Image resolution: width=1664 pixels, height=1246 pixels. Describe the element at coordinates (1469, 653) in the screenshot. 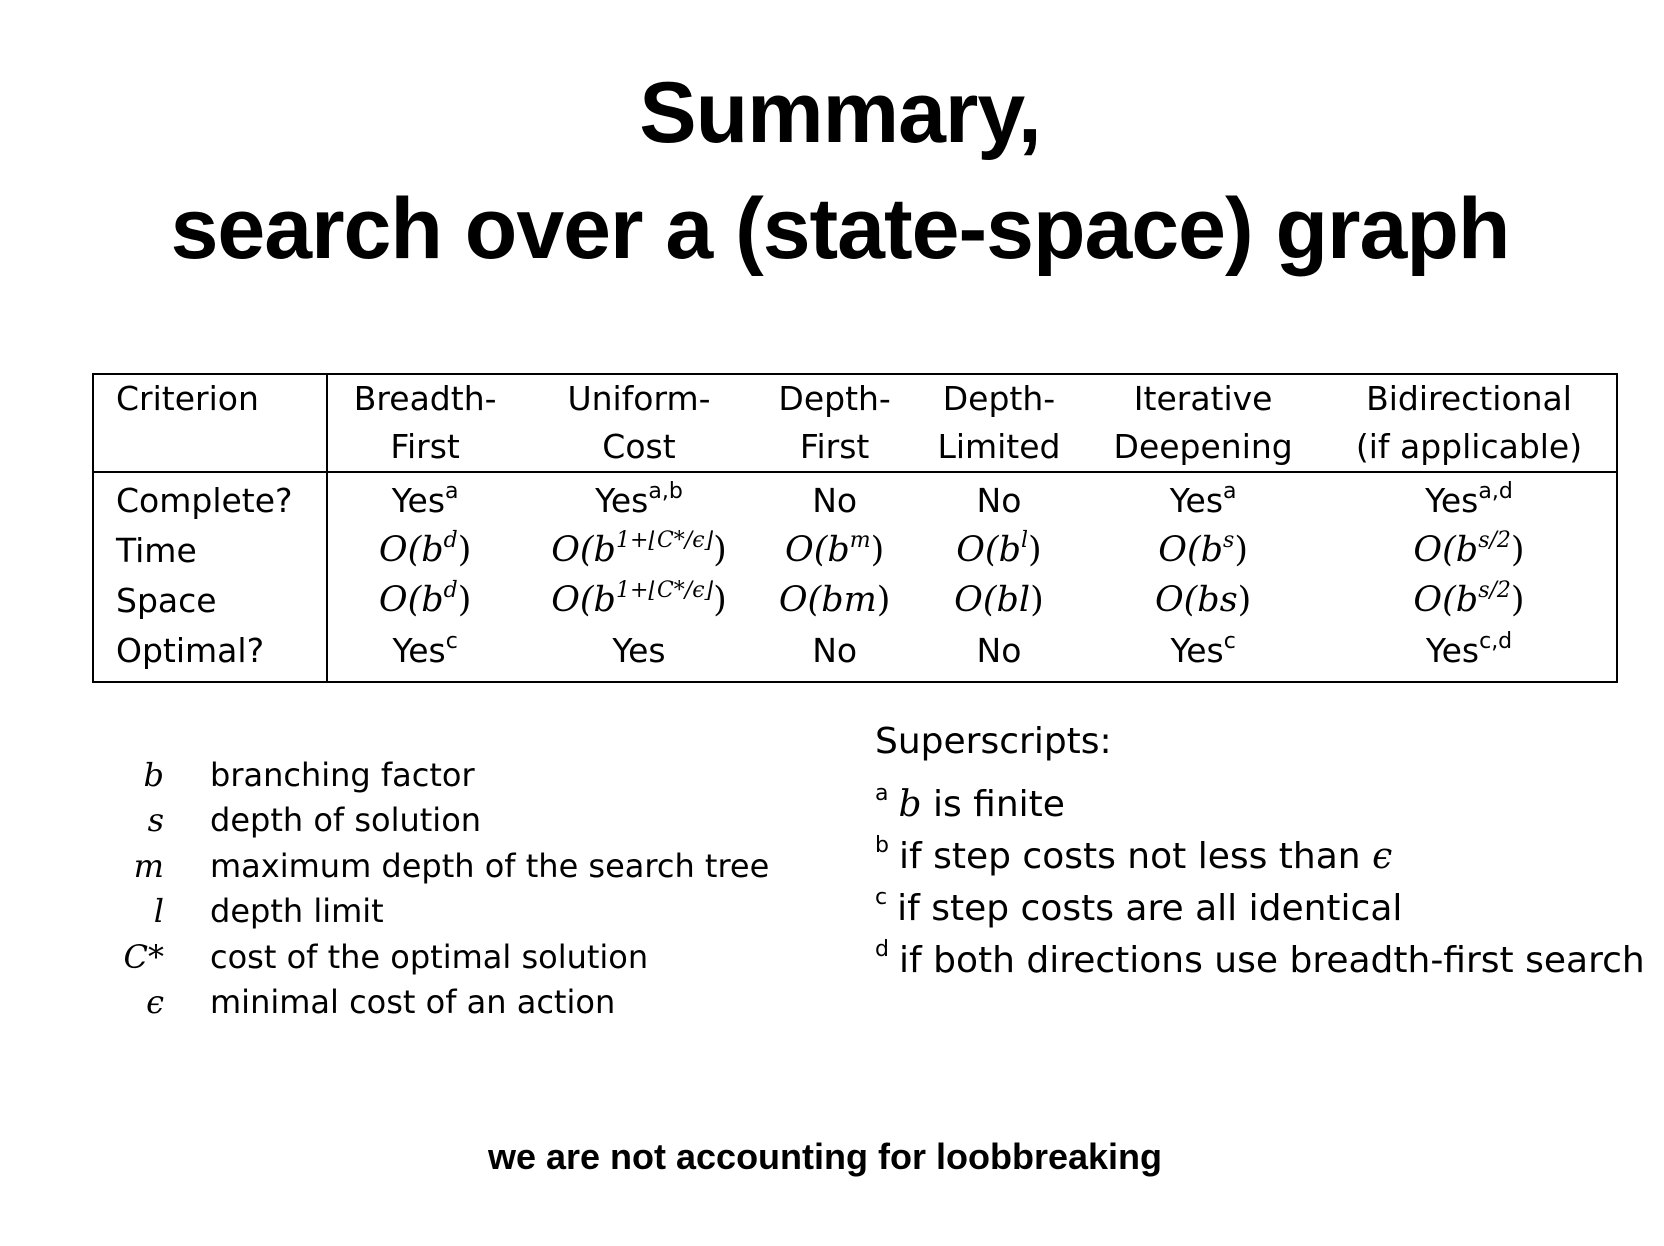

I see `table-cell: Yesc,d` at that location.